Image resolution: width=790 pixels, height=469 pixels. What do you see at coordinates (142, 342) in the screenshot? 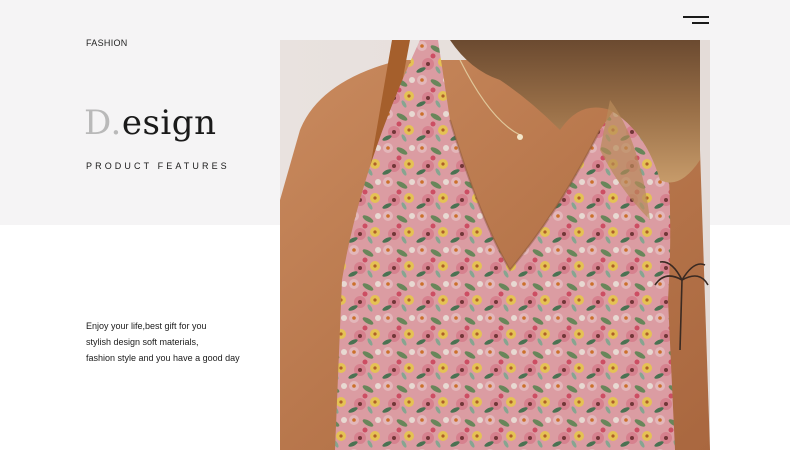
I see `description-line: stylish design soft materials,` at bounding box center [142, 342].